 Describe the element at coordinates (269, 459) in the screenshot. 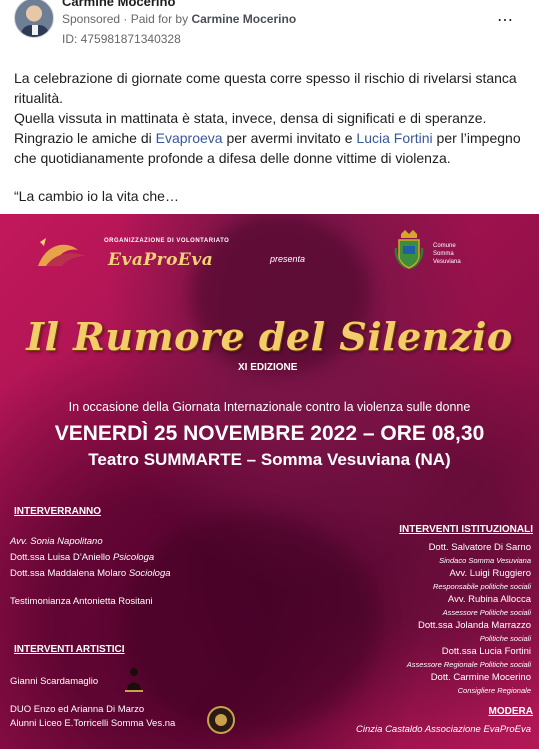

I see `event-venue: Teatro SUMMARTE – Somma Vesuviana (NA)` at that location.